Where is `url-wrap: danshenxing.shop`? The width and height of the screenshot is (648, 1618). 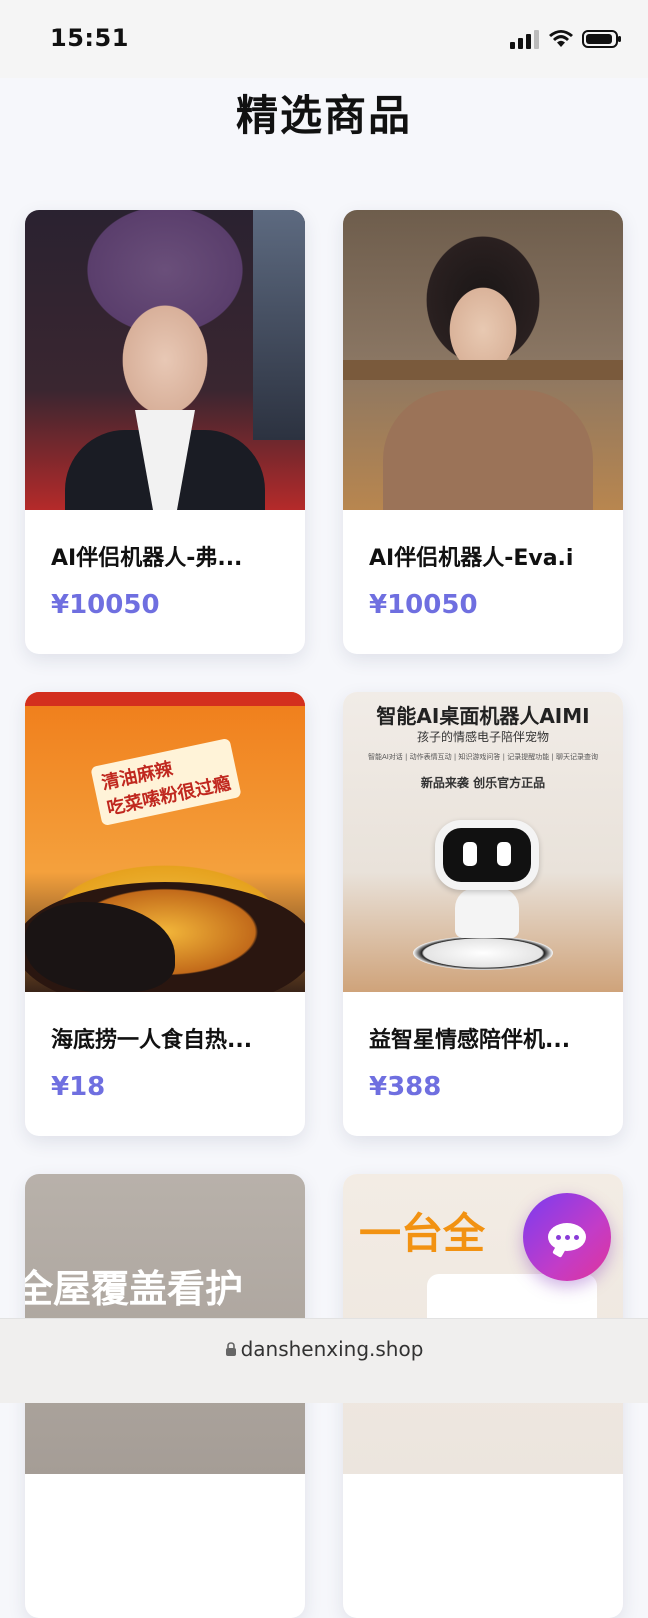 url-wrap: danshenxing.shop is located at coordinates (324, 1349).